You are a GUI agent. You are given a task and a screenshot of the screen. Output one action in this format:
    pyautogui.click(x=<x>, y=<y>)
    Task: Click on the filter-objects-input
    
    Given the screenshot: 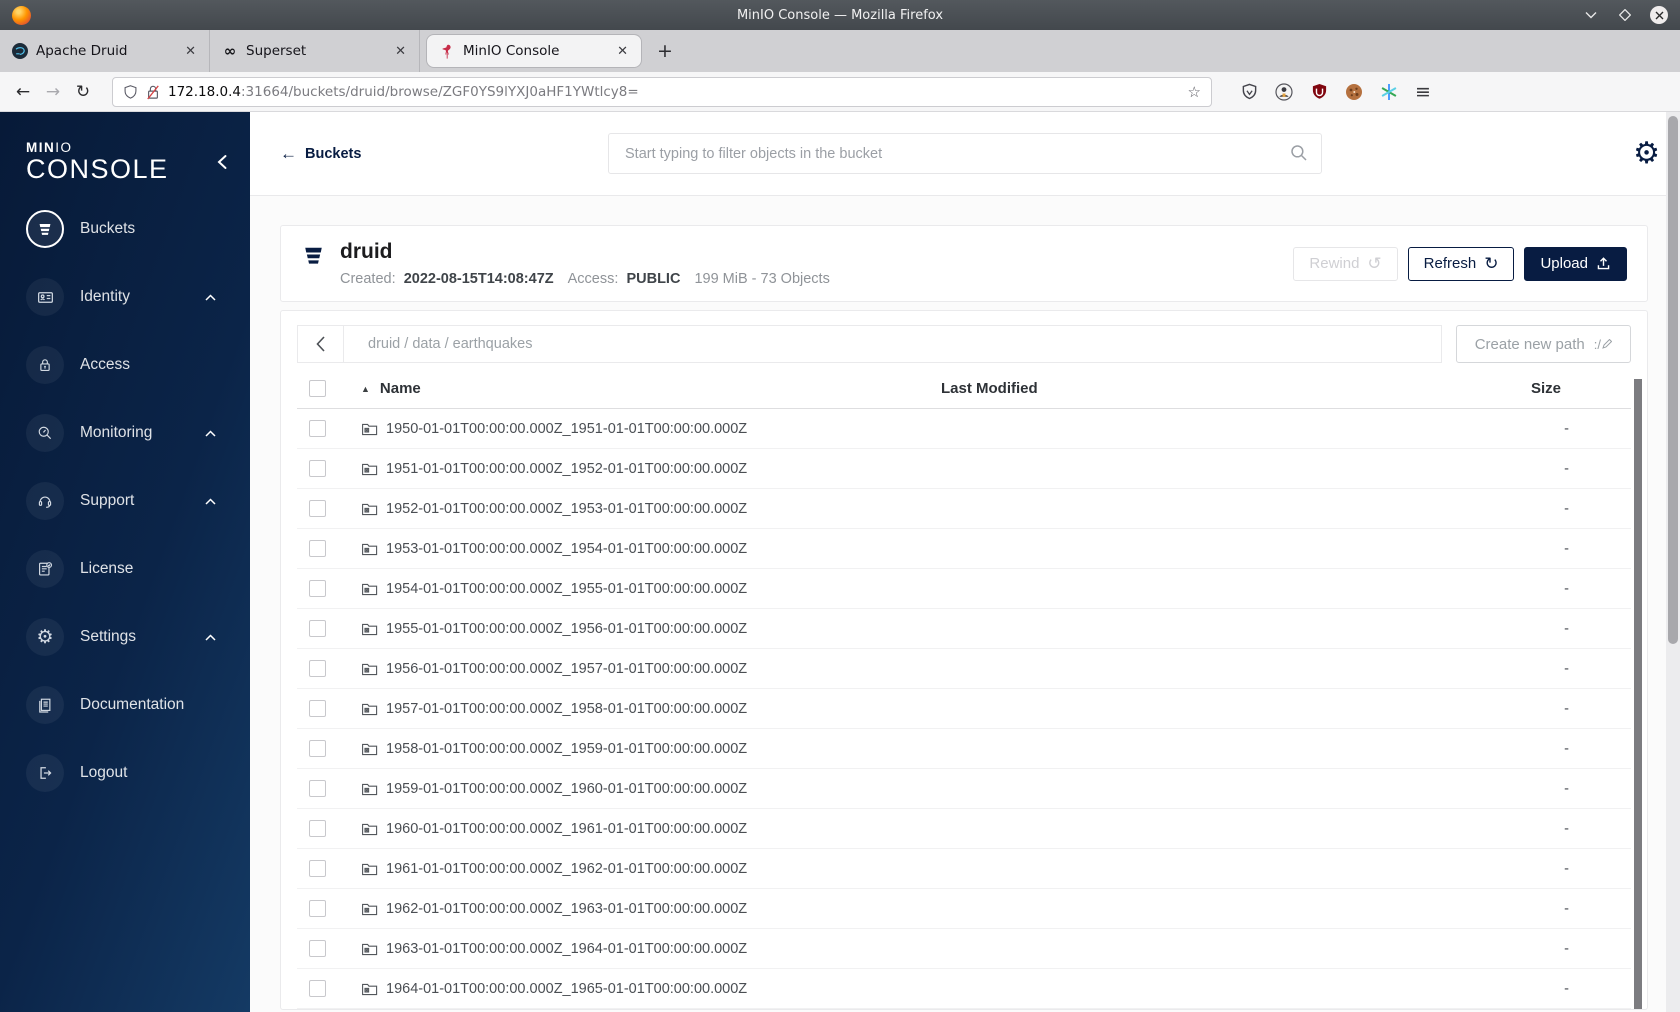 What is the action you would take?
    pyautogui.click(x=965, y=153)
    